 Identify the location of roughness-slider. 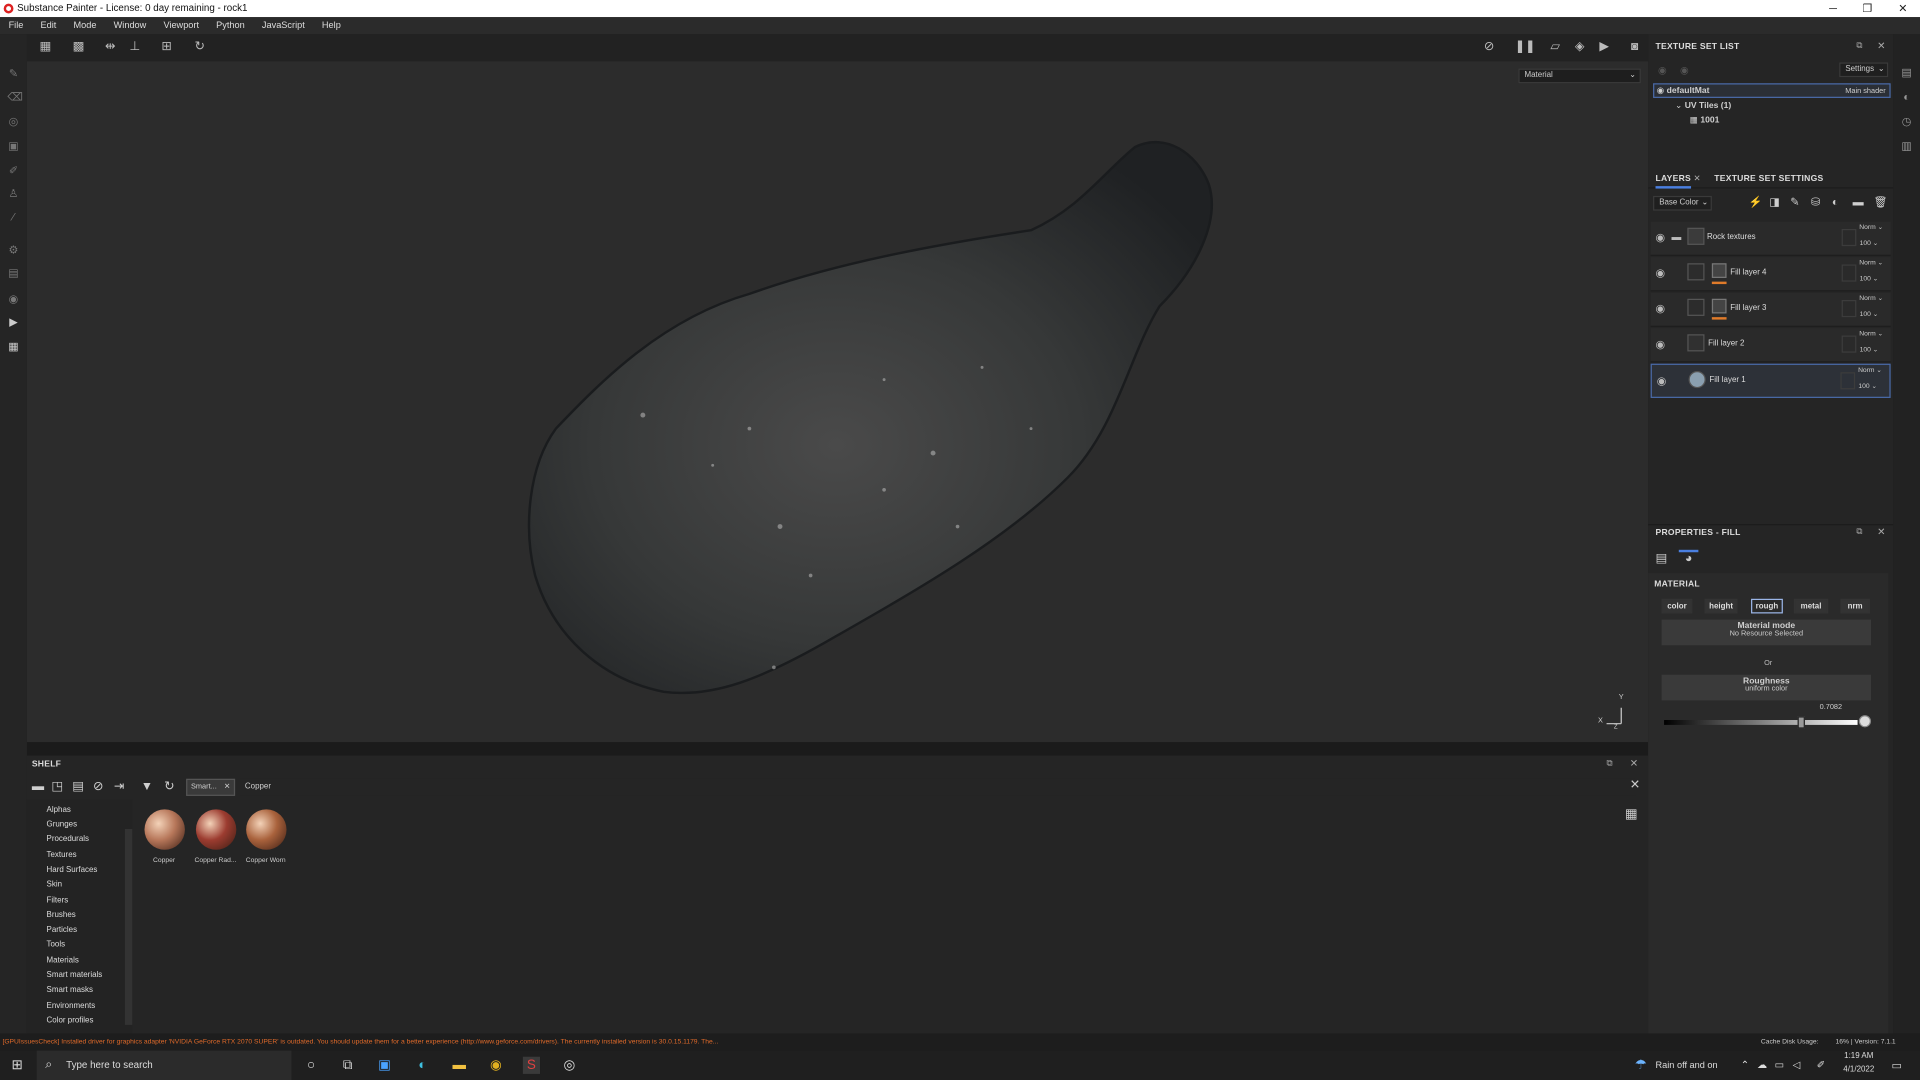
(1761, 722).